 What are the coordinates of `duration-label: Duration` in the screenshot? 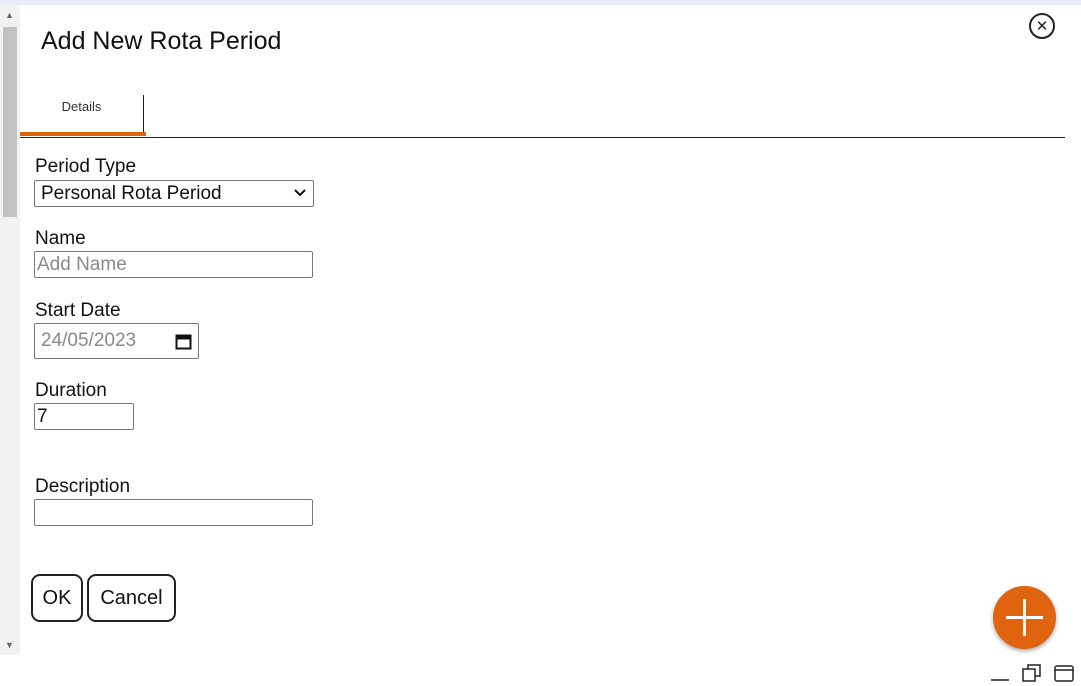 It's located at (71, 390).